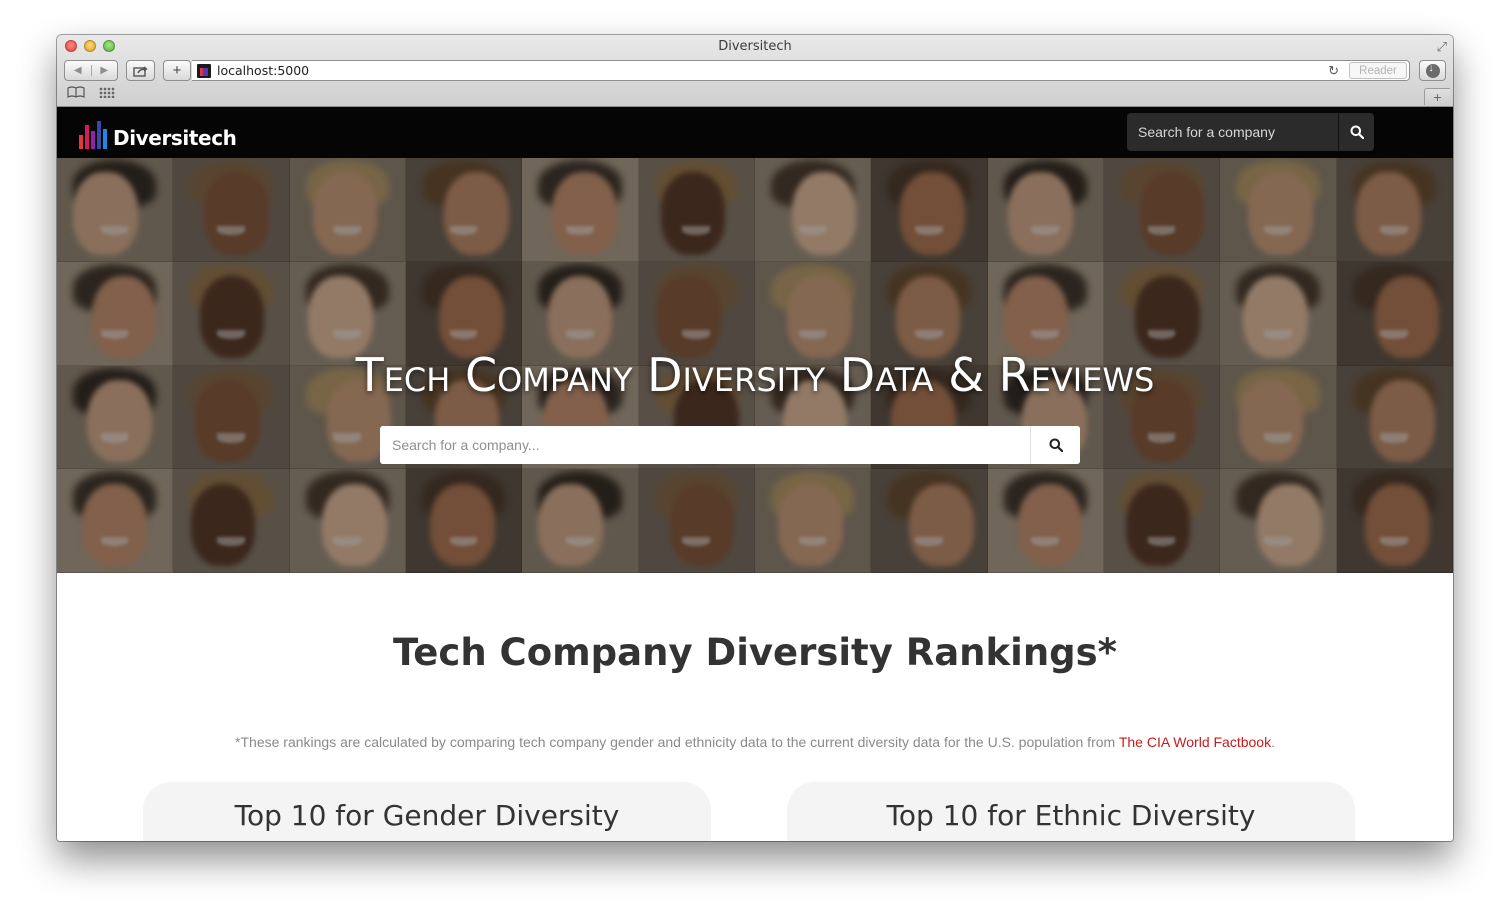 The image size is (1510, 920). I want to click on site-favicon-icon, so click(204, 70).